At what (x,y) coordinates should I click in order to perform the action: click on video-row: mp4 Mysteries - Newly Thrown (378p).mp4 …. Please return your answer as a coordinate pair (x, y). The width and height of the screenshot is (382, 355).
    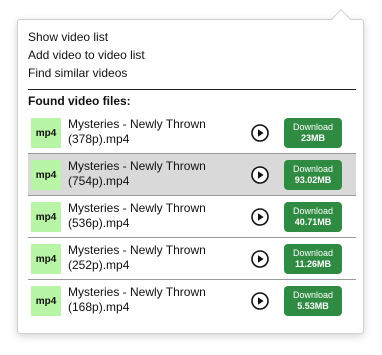
    Looking at the image, I should click on (192, 133).